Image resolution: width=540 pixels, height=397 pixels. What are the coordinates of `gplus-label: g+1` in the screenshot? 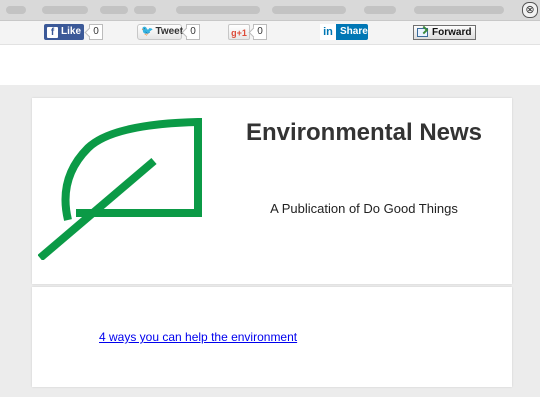 It's located at (239, 33).